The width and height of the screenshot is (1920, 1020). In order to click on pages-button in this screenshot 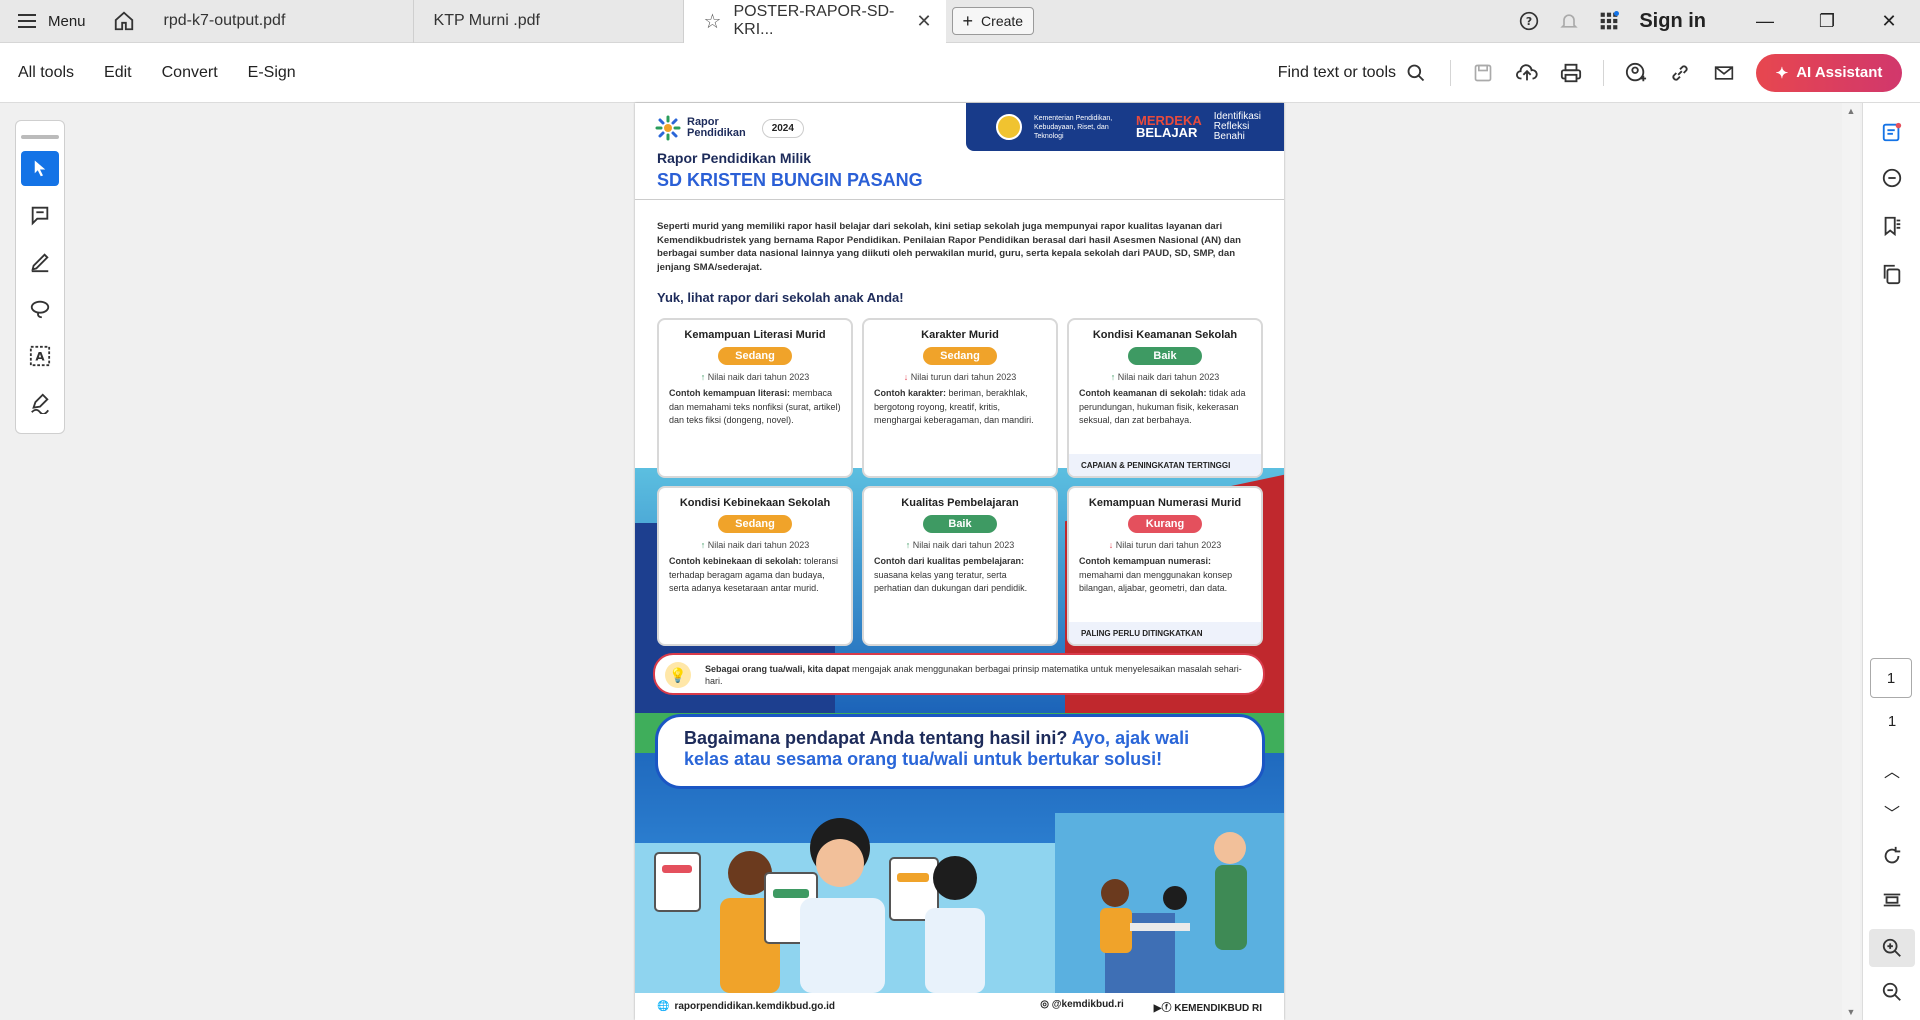, I will do `click(1891, 274)`.